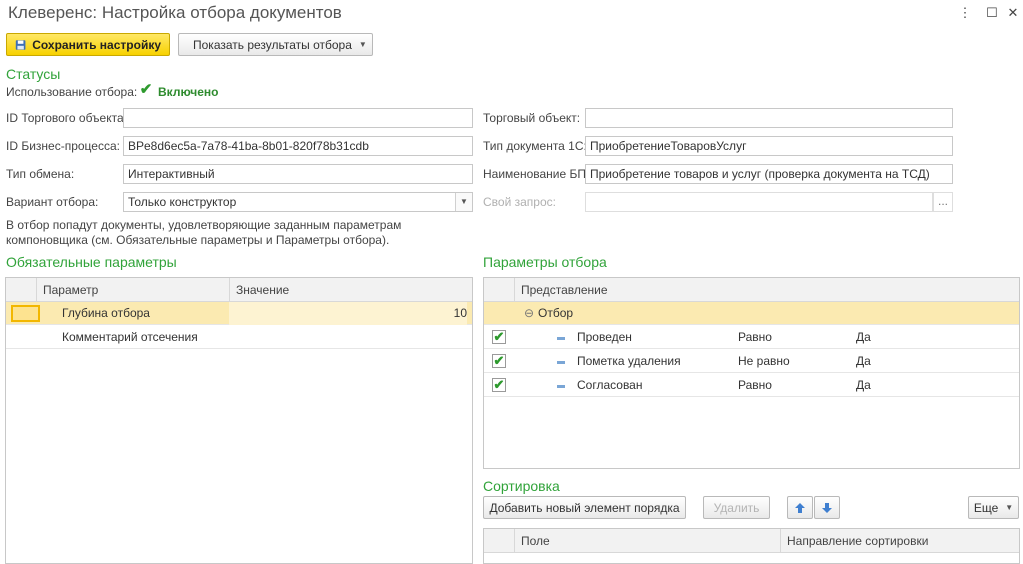  I want to click on move-up-button, so click(800, 507).